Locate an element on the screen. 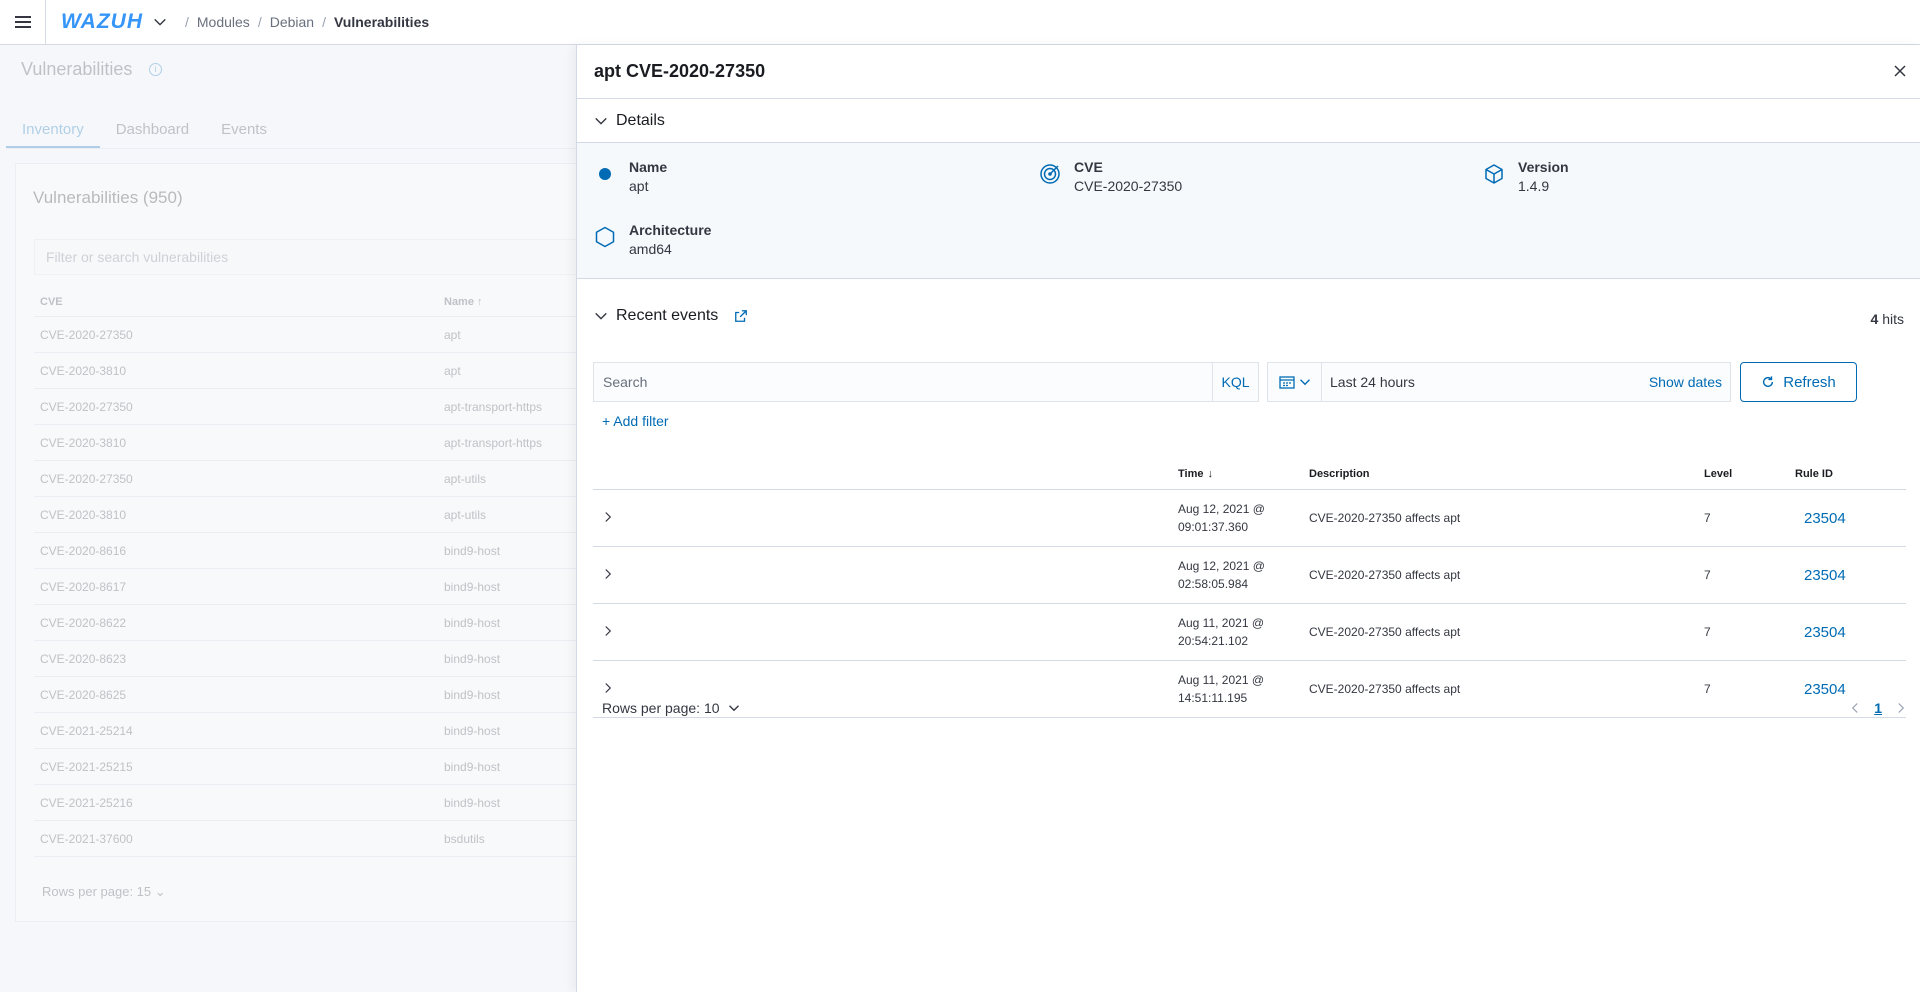  cve-cell: CVE-2021-25214 is located at coordinates (86, 730).